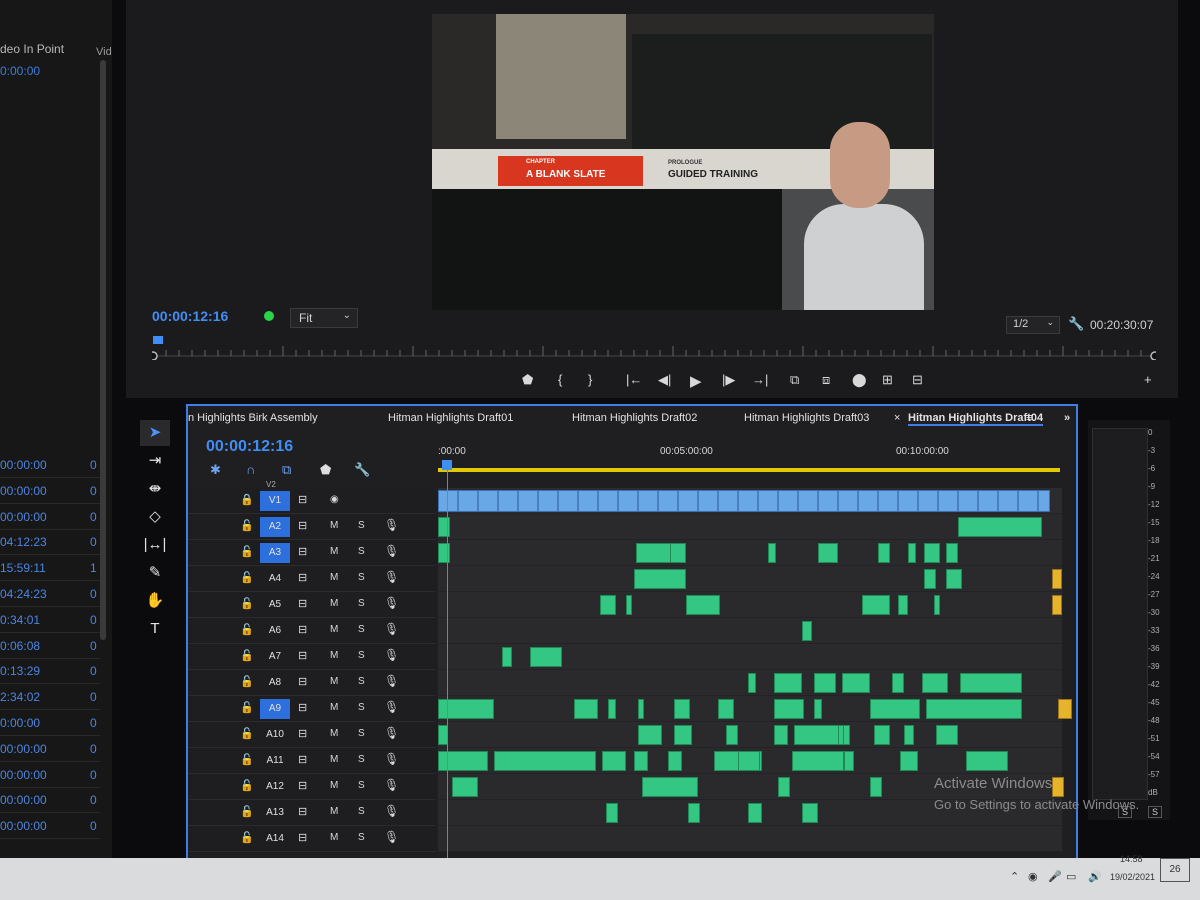 The image size is (1200, 900). I want to click on meter-solo-right: S, so click(1155, 812).